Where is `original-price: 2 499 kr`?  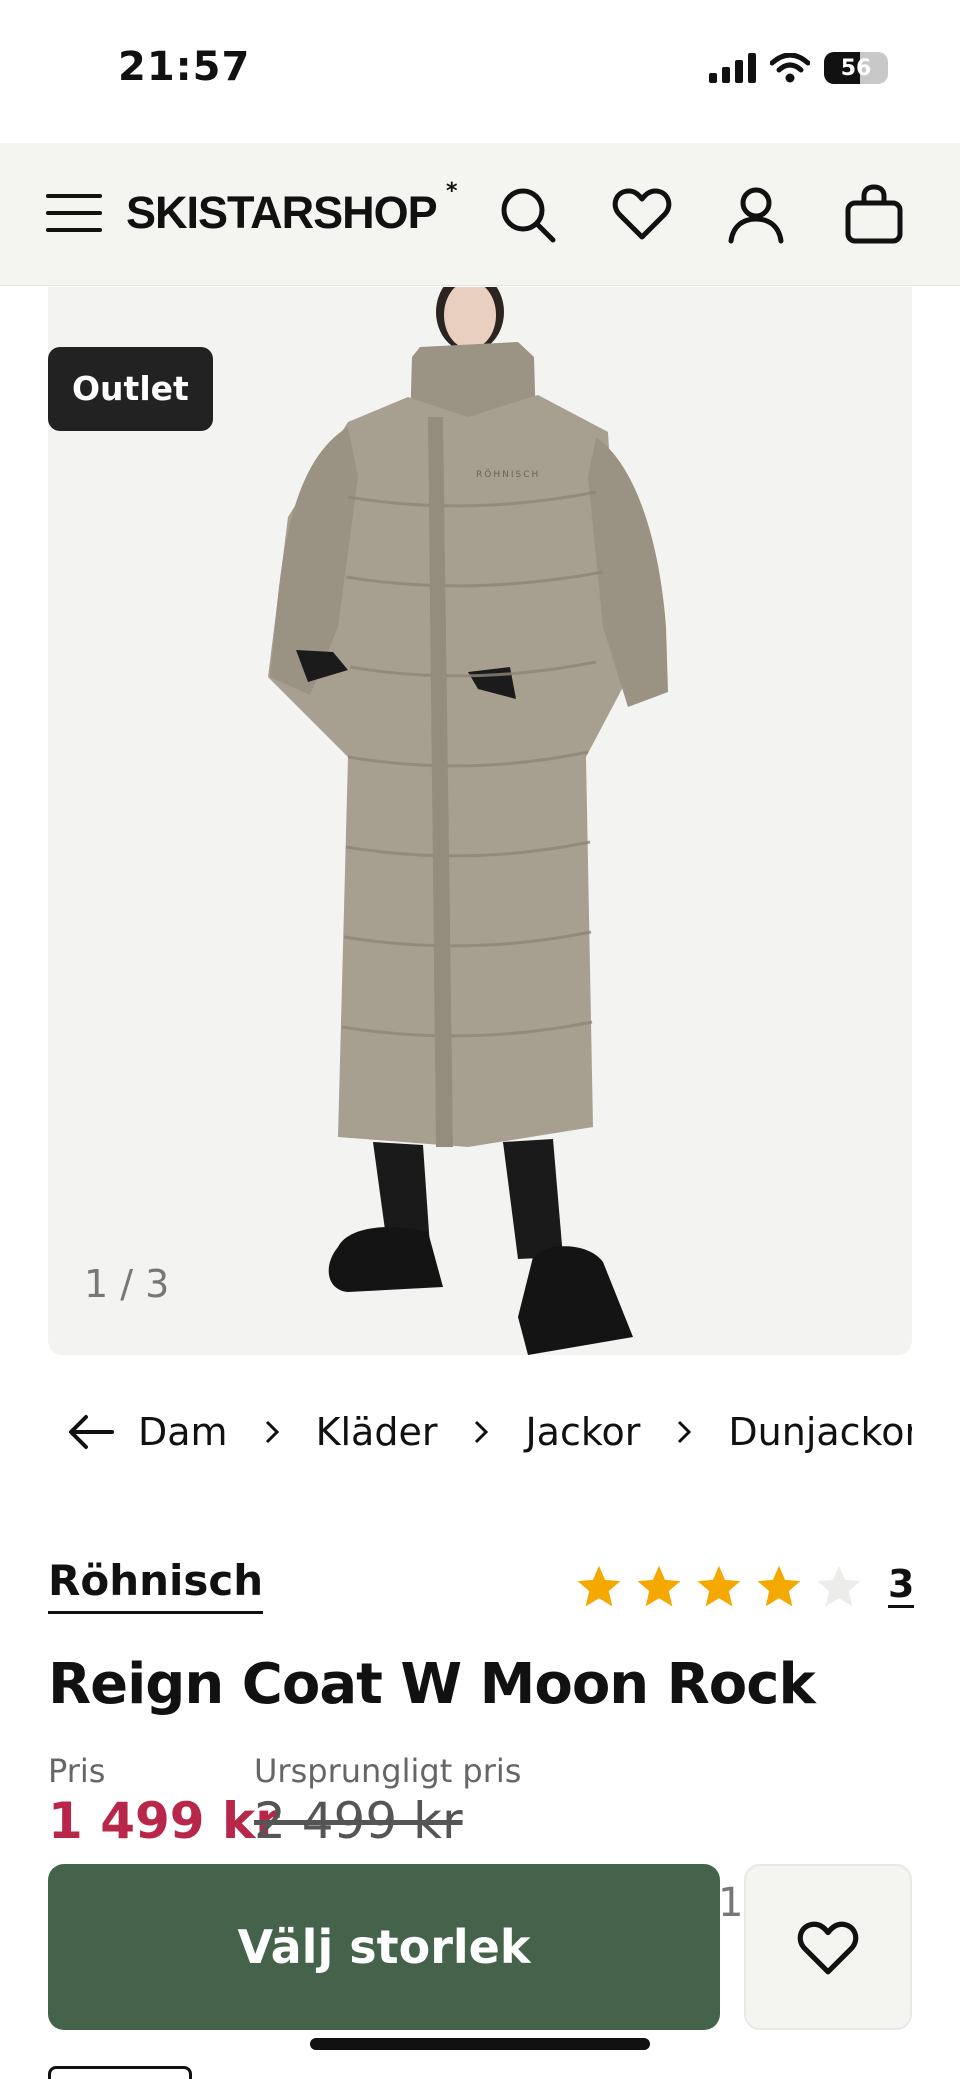 original-price: 2 499 kr is located at coordinates (358, 1821).